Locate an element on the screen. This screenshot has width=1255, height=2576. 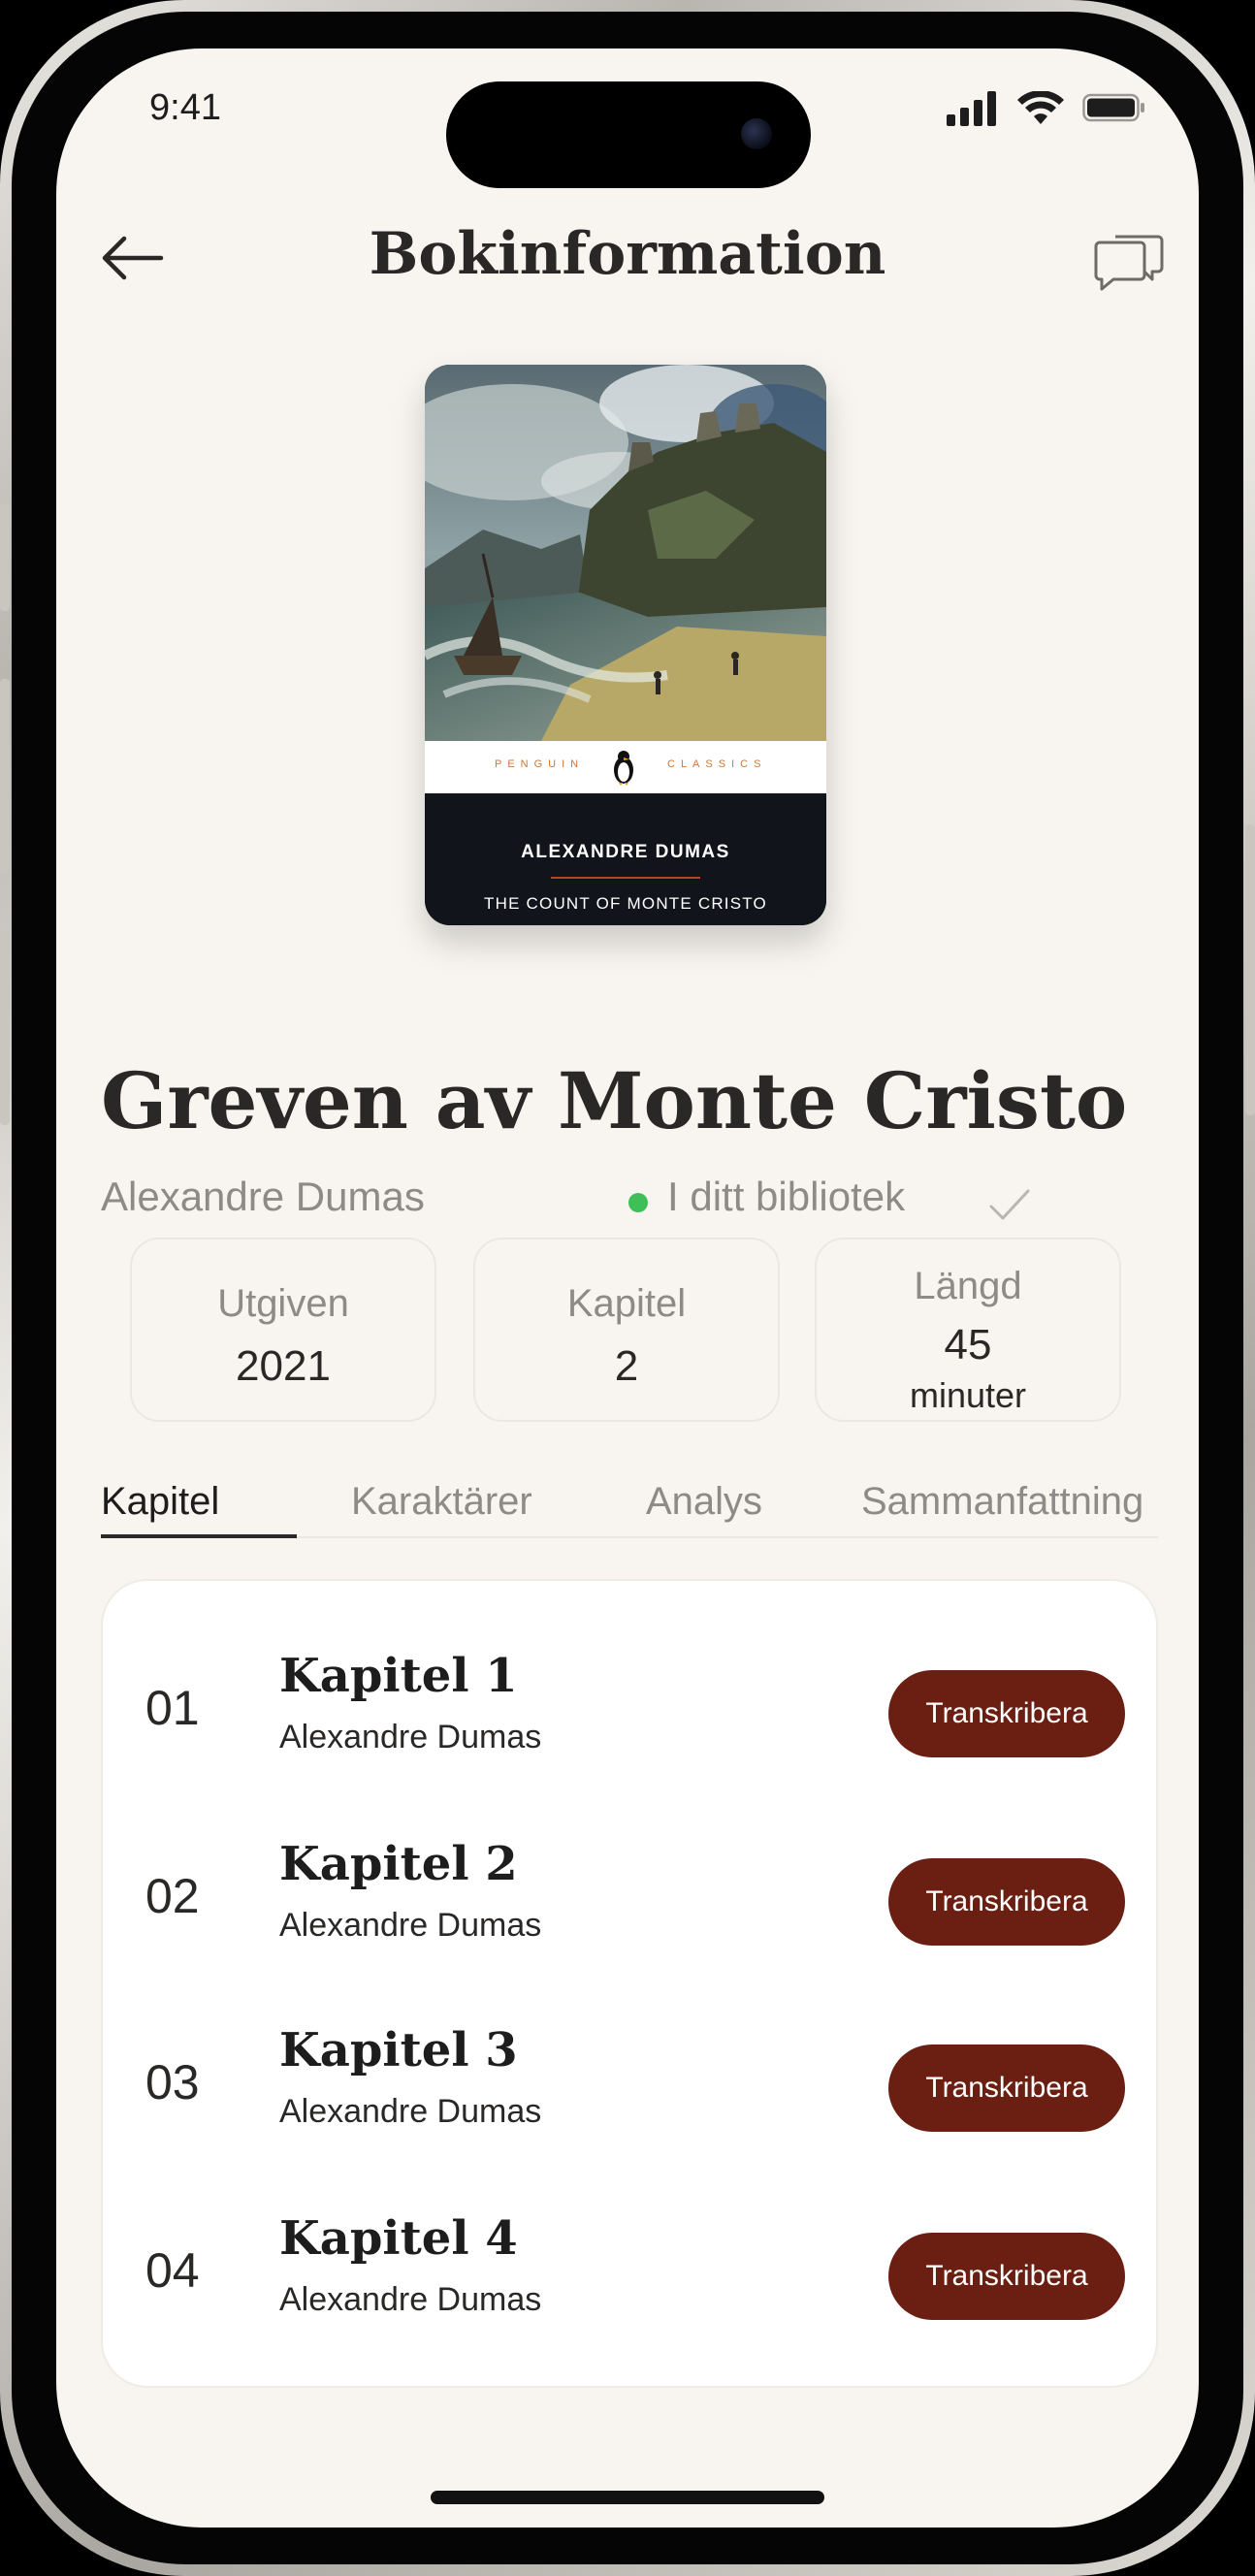
stat-card-published: Utgiven 2021 is located at coordinates (283, 1330).